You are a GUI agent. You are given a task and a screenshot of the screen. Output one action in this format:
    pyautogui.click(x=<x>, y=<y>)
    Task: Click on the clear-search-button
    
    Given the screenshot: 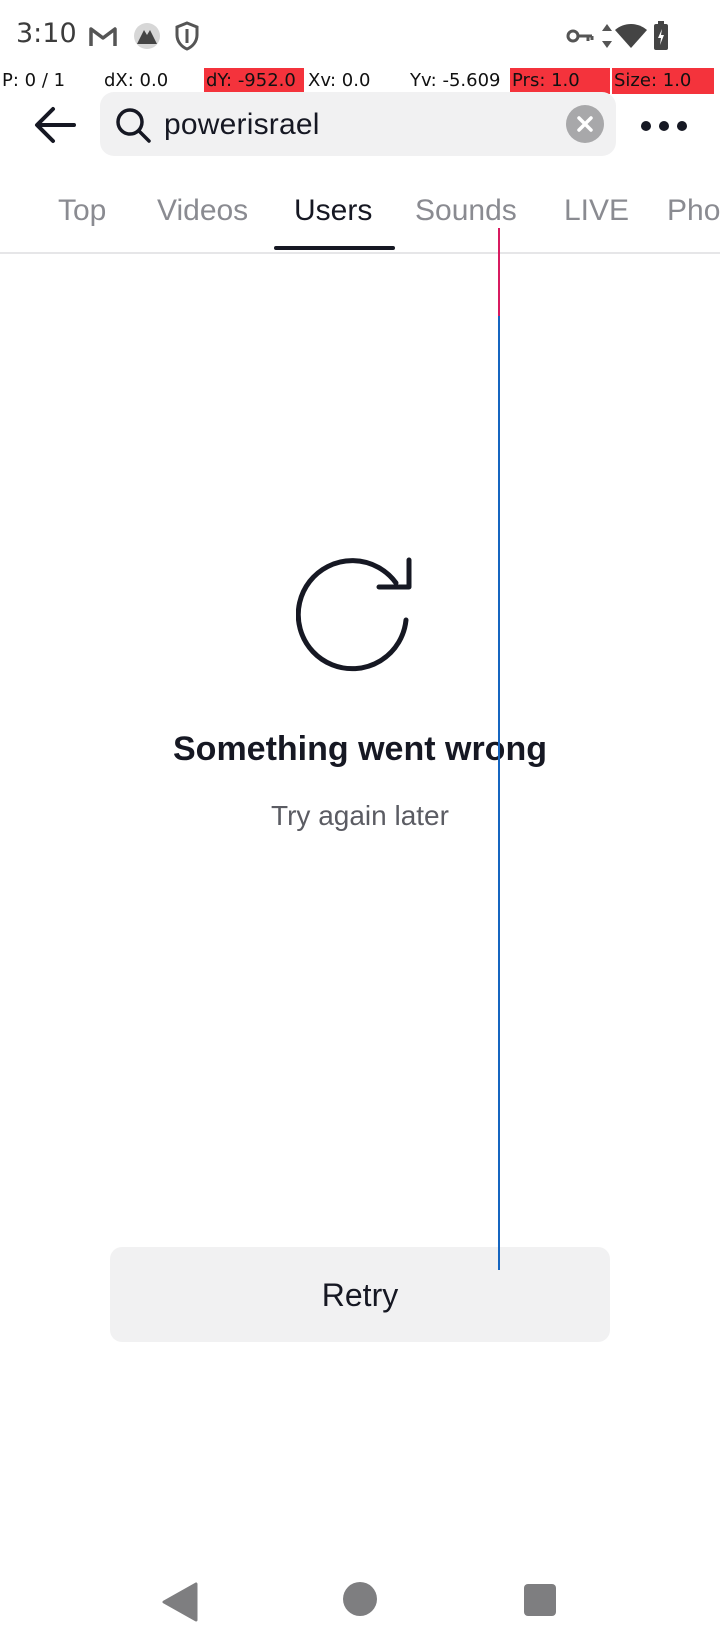 What is the action you would take?
    pyautogui.click(x=585, y=124)
    